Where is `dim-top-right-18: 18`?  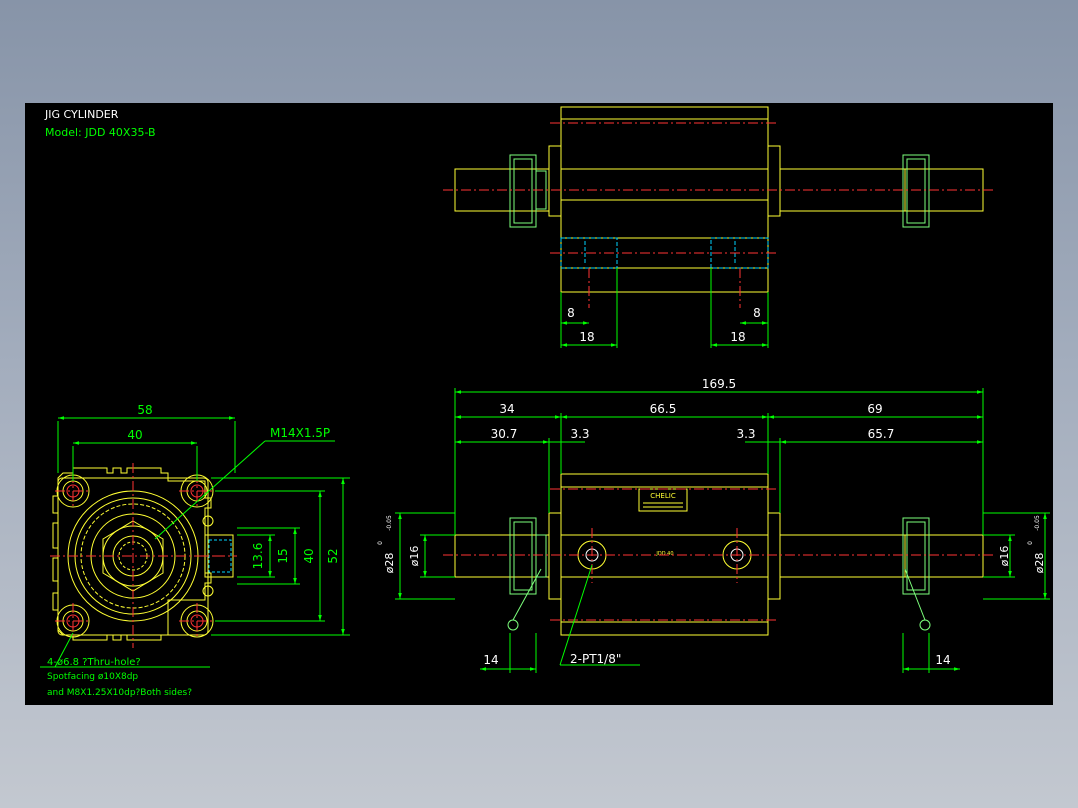
dim-top-right-18: 18 is located at coordinates (737, 337).